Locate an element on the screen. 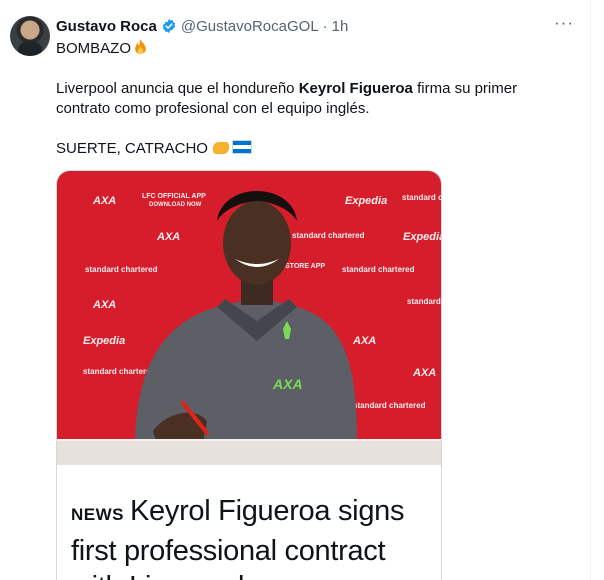 The height and width of the screenshot is (580, 604). tweet-text-line1: BOMBAZO is located at coordinates (102, 49).